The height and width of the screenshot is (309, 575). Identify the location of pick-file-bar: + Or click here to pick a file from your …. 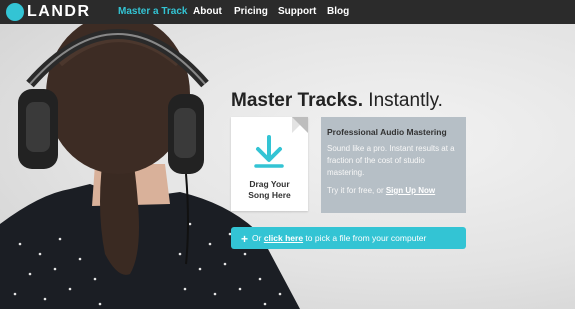
(348, 238).